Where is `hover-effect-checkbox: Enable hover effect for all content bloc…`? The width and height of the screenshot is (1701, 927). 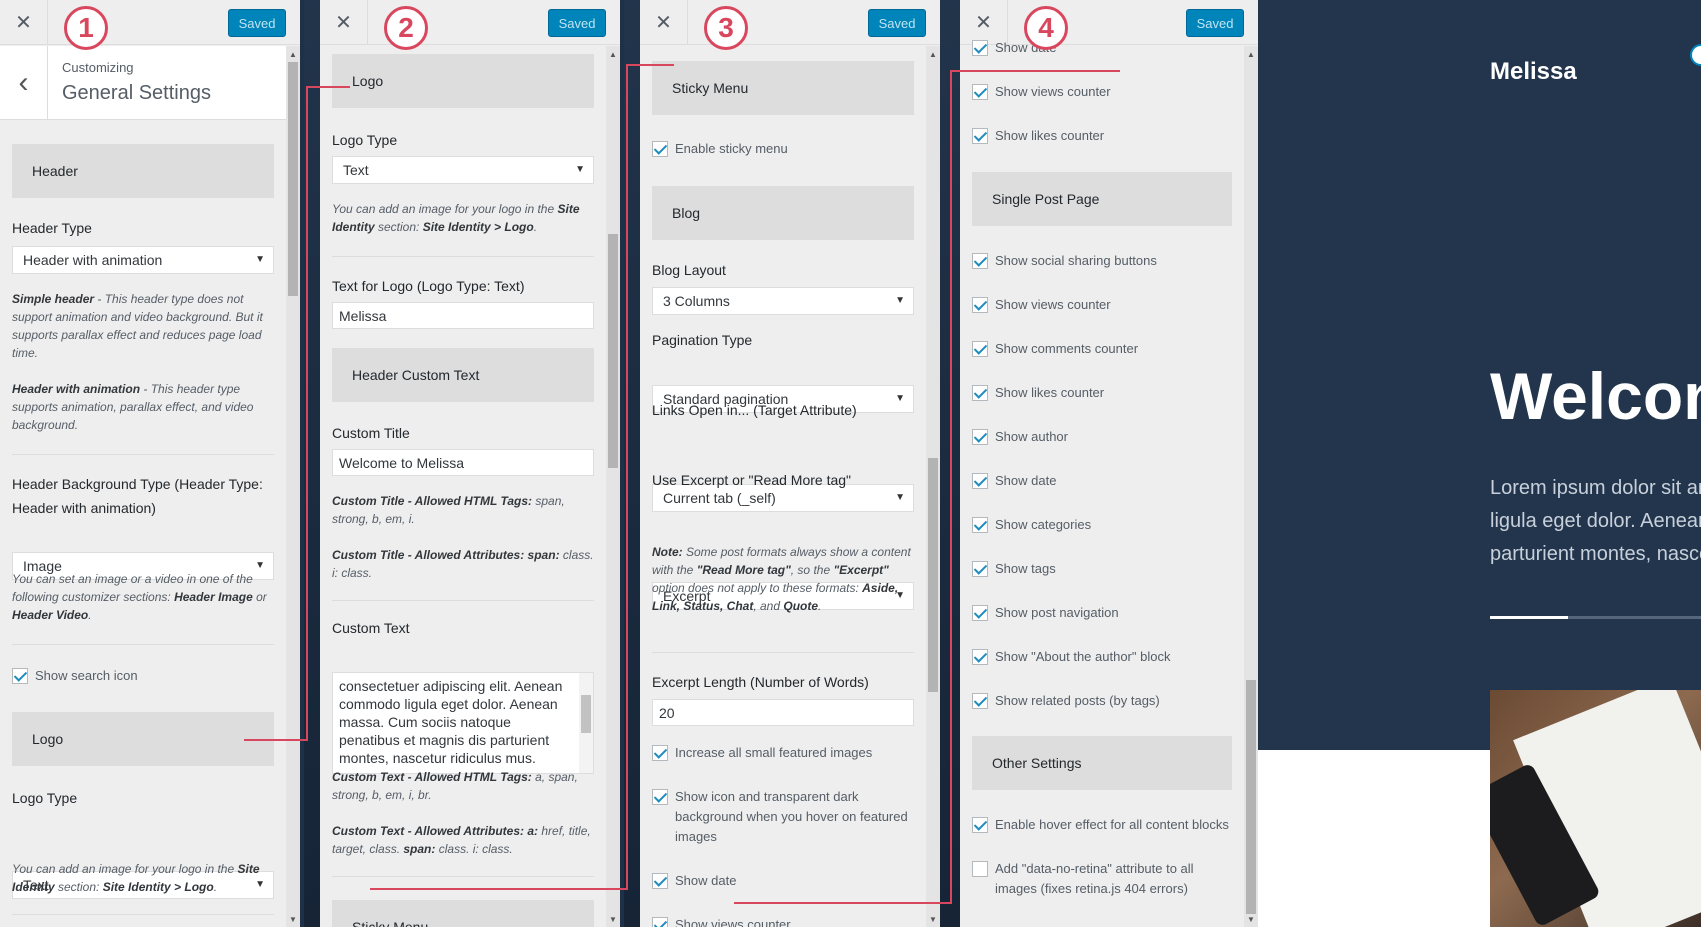
hover-effect-checkbox: Enable hover effect for all content bloc… is located at coordinates (1102, 825).